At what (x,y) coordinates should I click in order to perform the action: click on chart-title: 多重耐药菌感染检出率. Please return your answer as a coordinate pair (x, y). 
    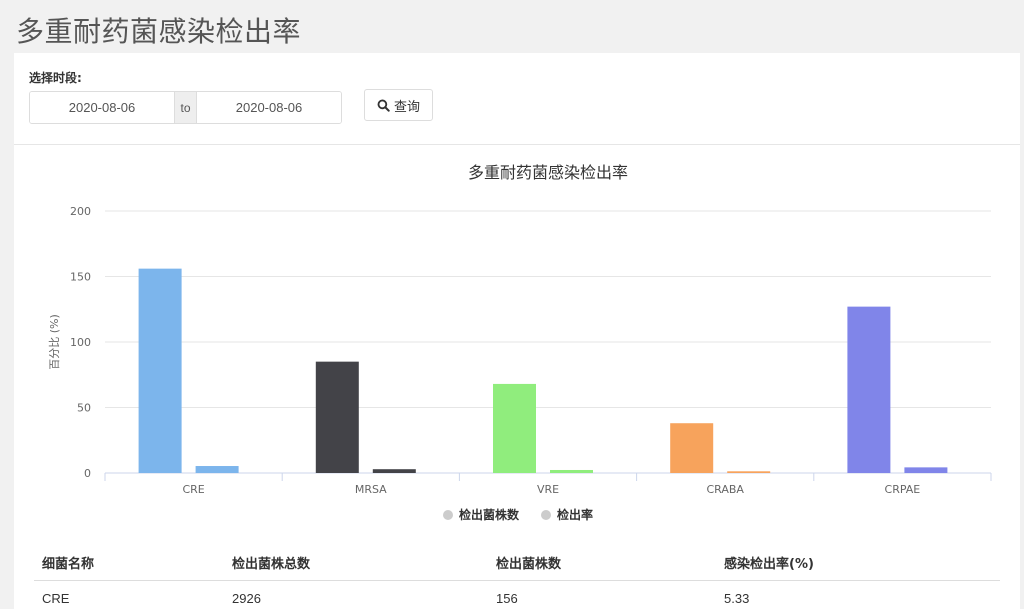
    Looking at the image, I should click on (548, 172).